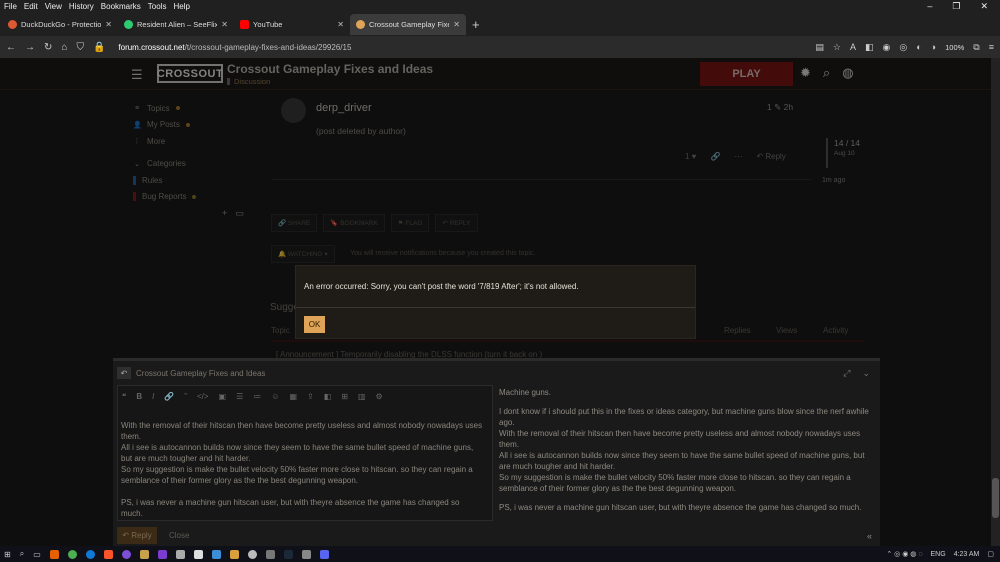  I want to click on window-controls: – ❐ ✕, so click(963, 6).